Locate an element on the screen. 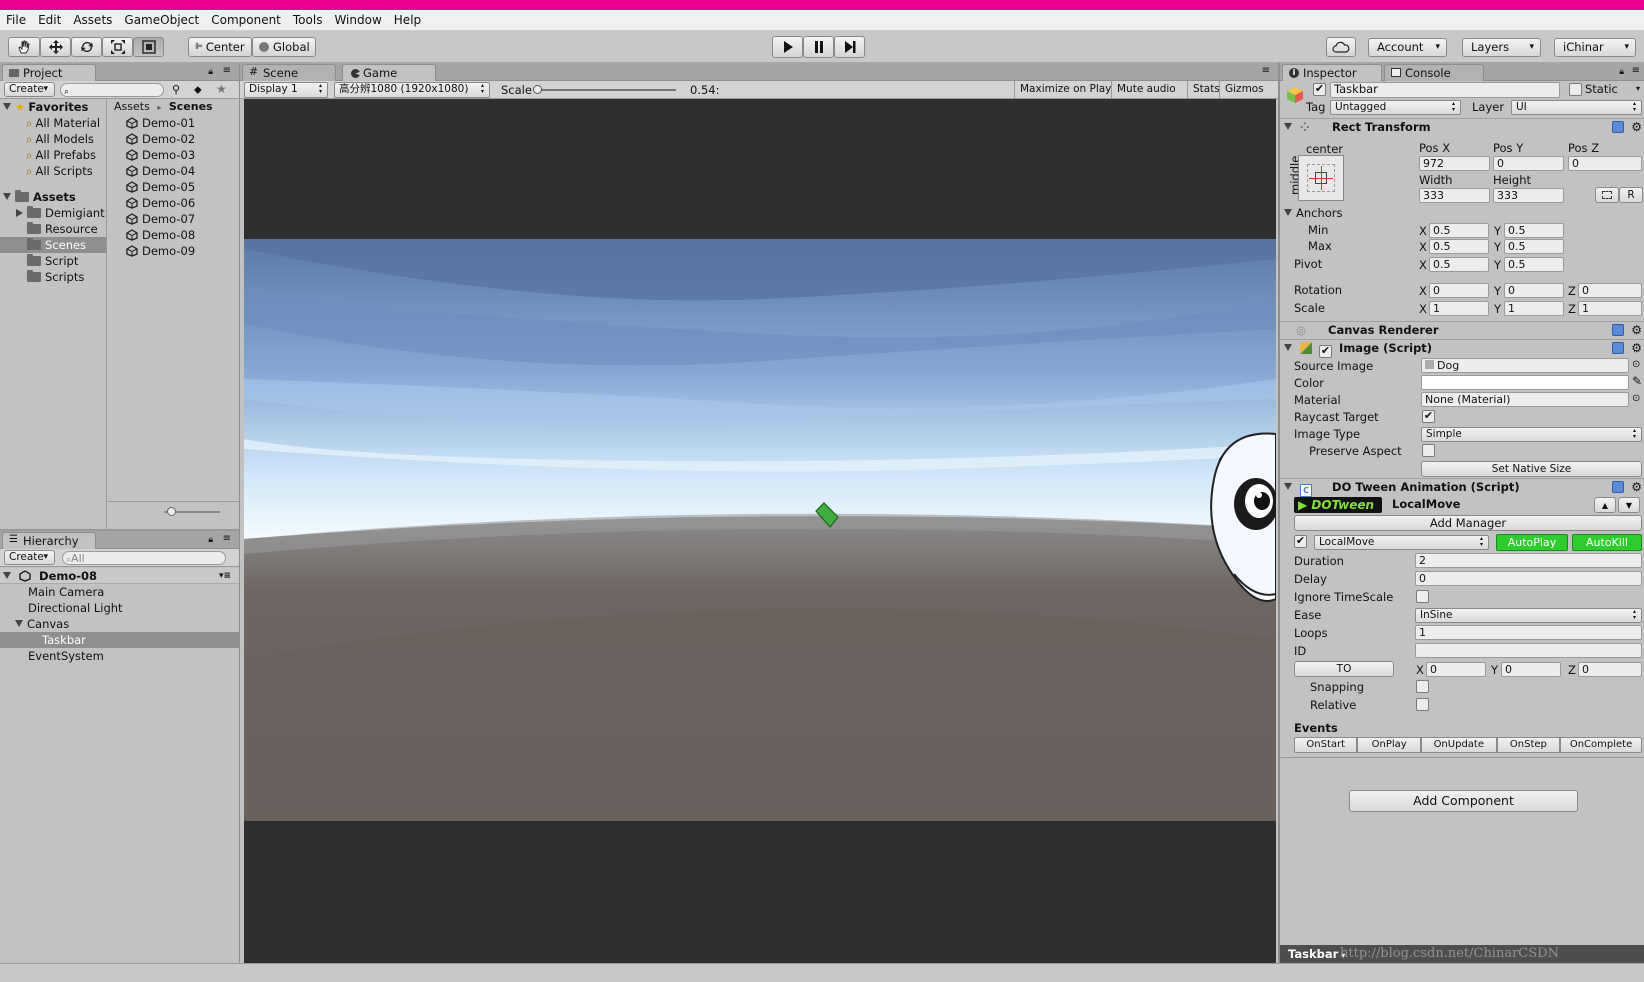  canvas-renderer-header: ◎ Canvas Renderer ⚙ is located at coordinates (1462, 330).